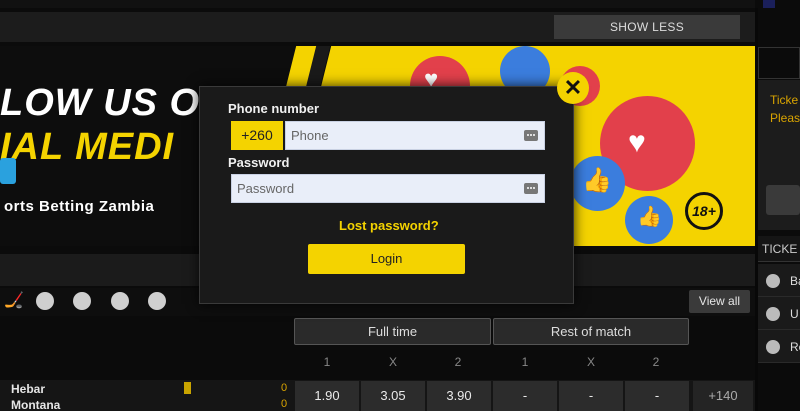  Describe the element at coordinates (784, 100) in the screenshot. I see `betslip-text: Ticke` at that location.